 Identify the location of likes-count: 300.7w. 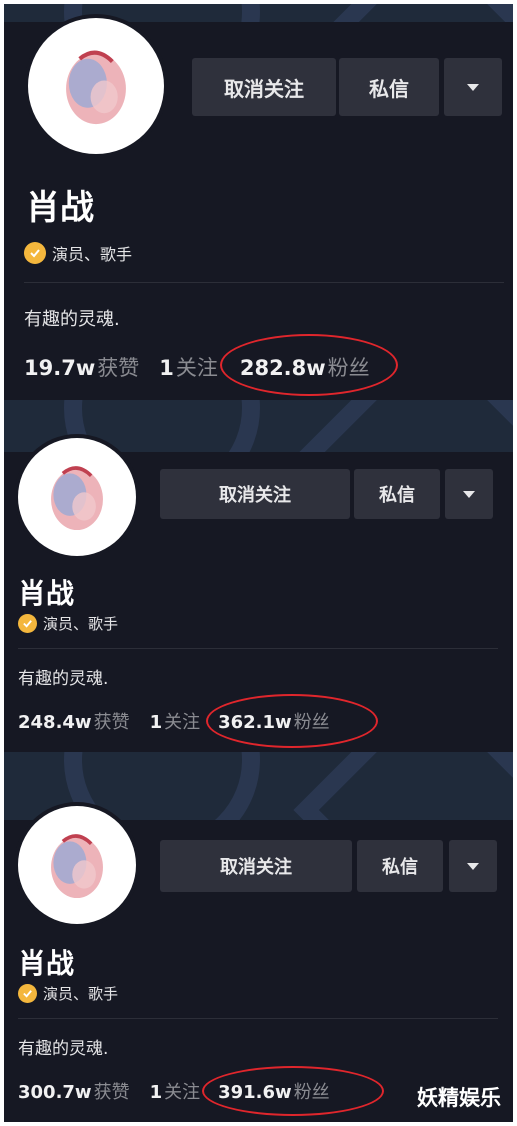
(55, 1092).